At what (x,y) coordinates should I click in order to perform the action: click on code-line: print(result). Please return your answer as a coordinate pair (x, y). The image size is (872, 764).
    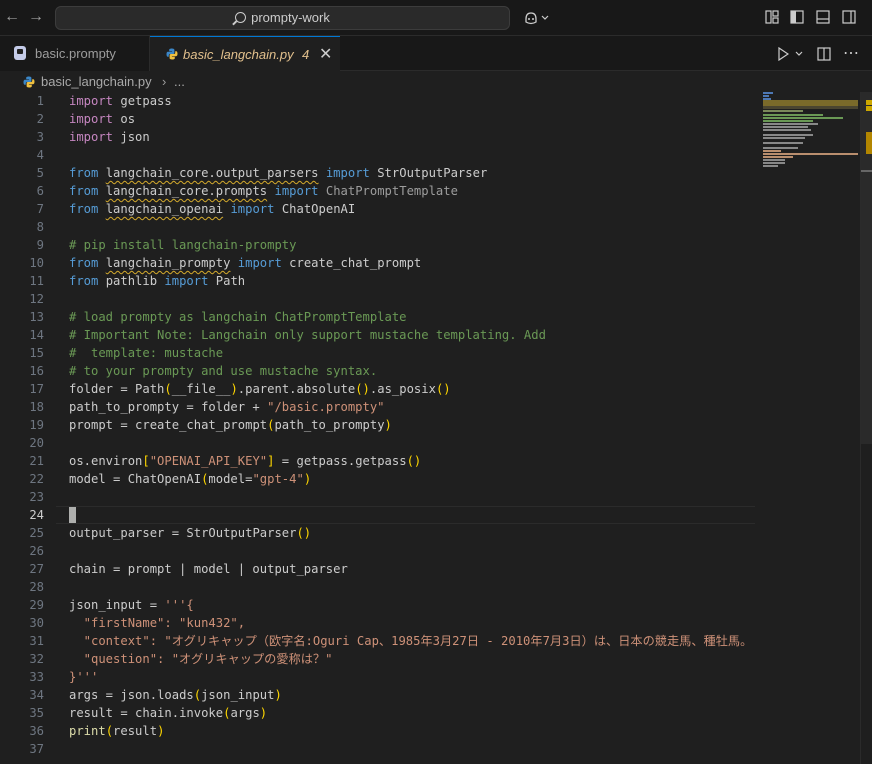
    Looking at the image, I should click on (117, 731).